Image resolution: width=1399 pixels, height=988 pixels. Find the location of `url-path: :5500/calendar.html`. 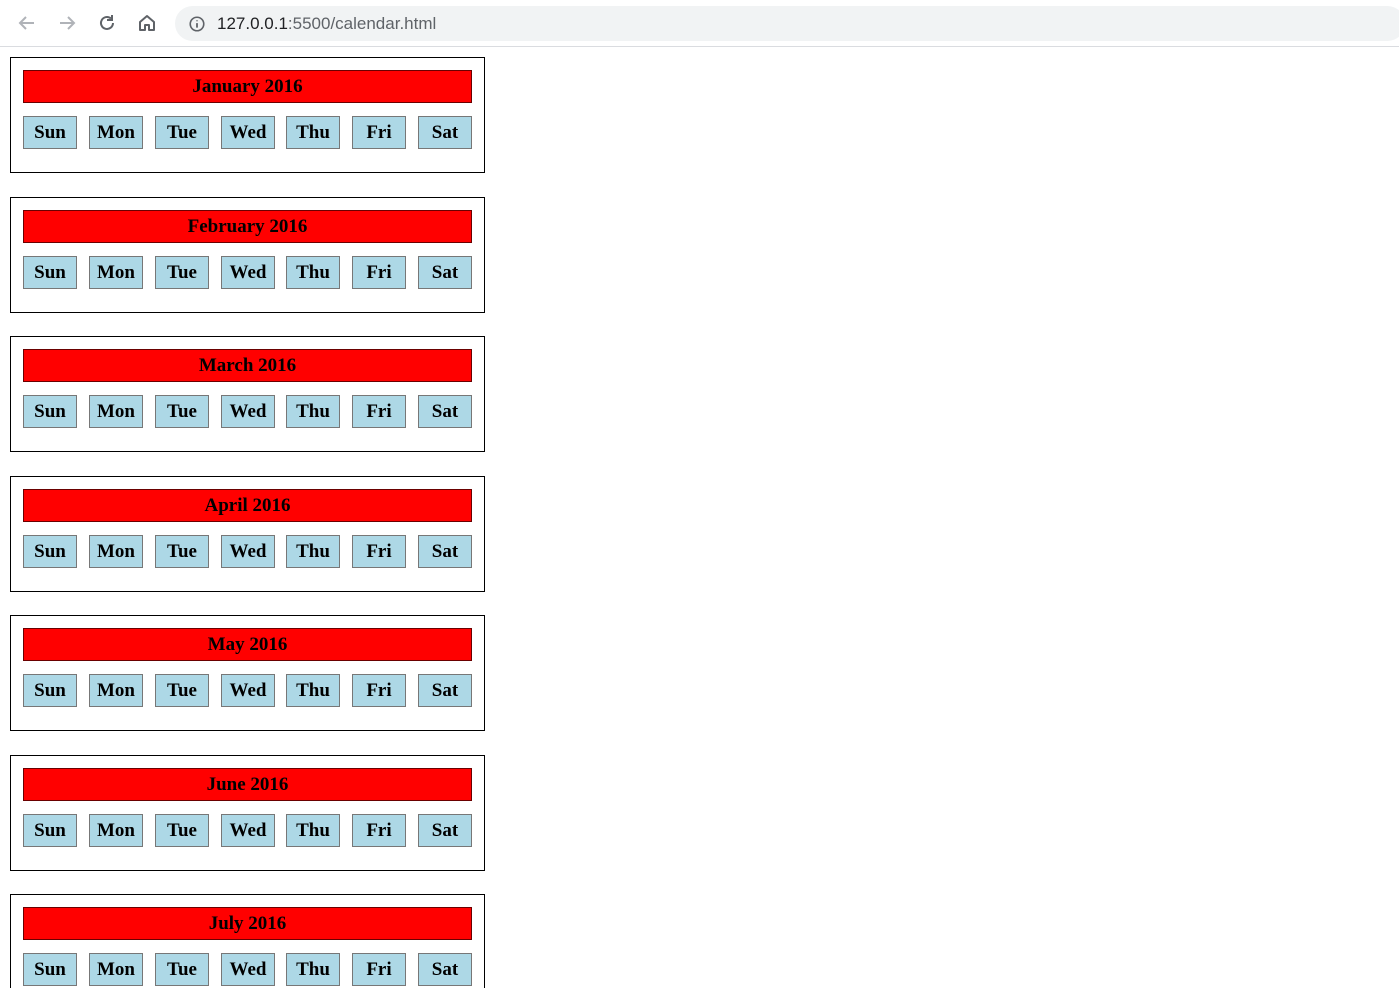

url-path: :5500/calendar.html is located at coordinates (362, 23).